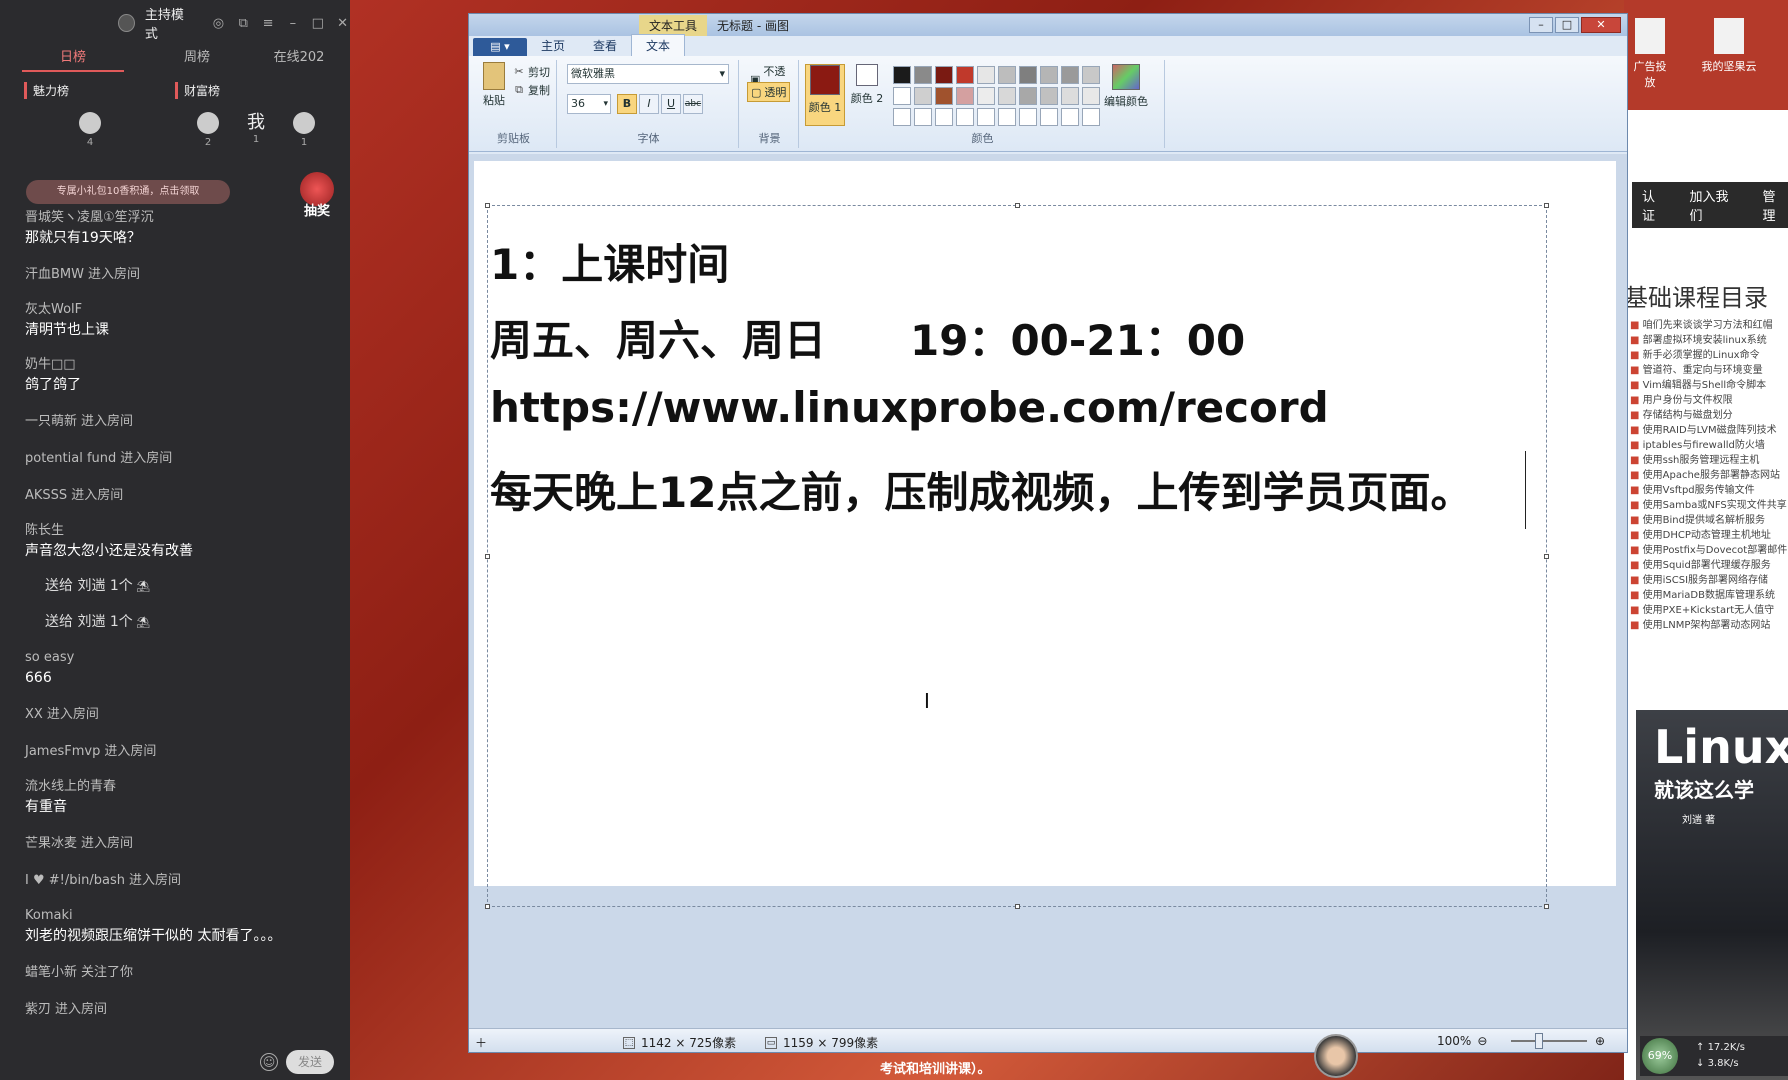  Describe the element at coordinates (54, 274) in the screenshot. I see `chat-username: 汗血BMW` at that location.